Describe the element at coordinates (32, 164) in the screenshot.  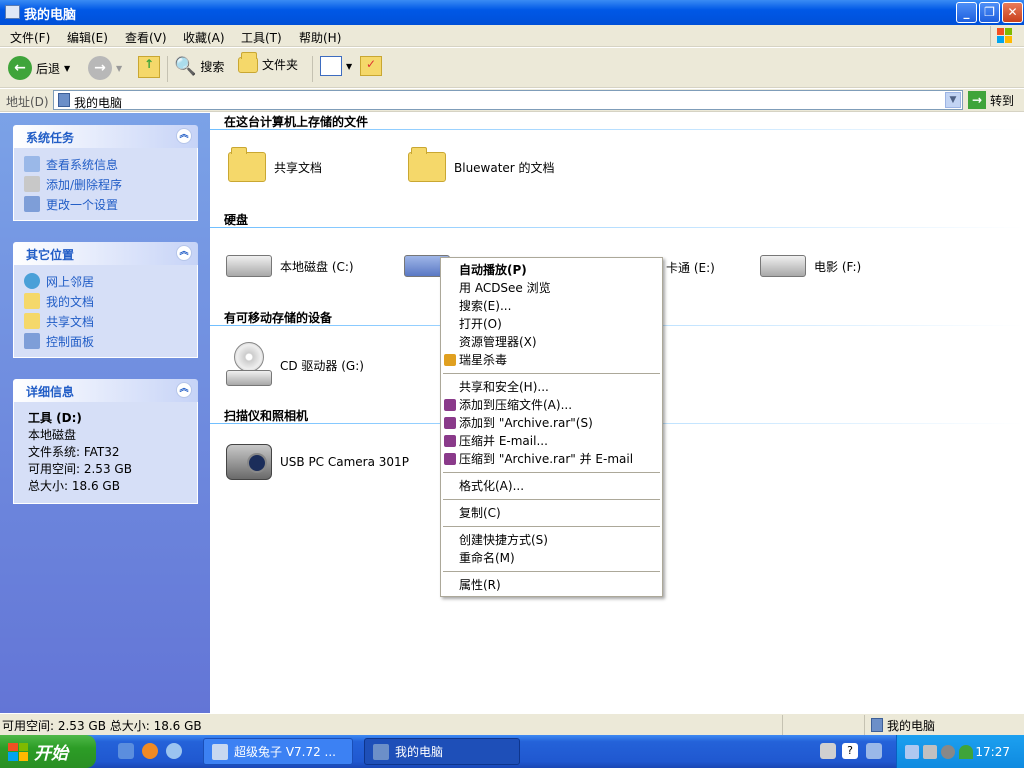
I see `system-info-icon` at that location.